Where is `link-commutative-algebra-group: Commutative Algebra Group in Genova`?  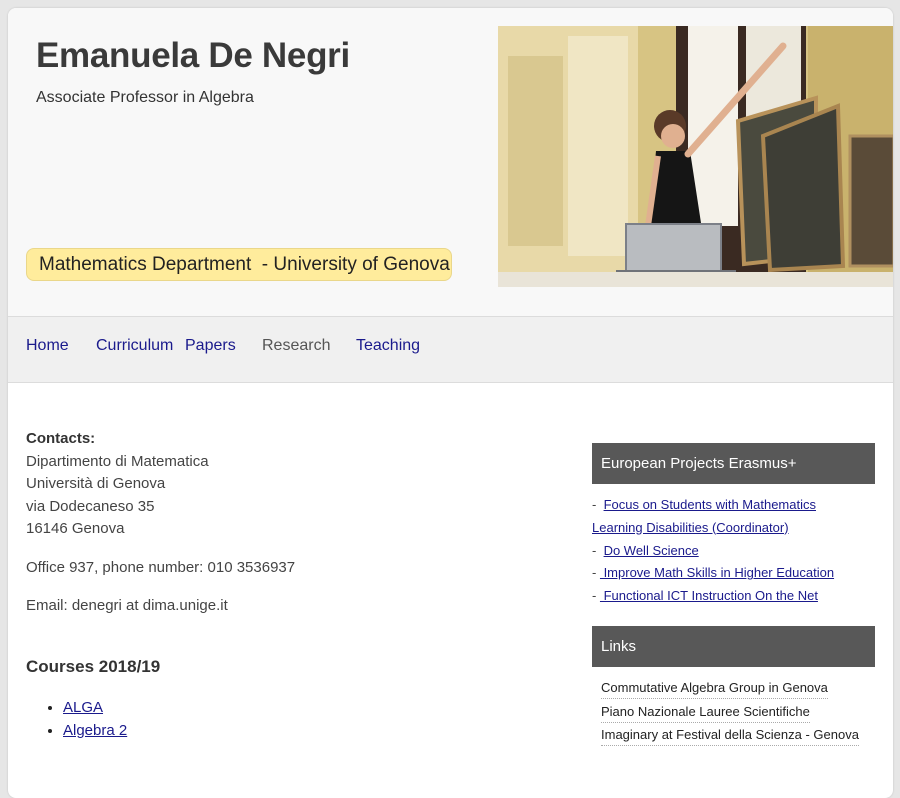
link-commutative-algebra-group: Commutative Algebra Group in Genova is located at coordinates (714, 688).